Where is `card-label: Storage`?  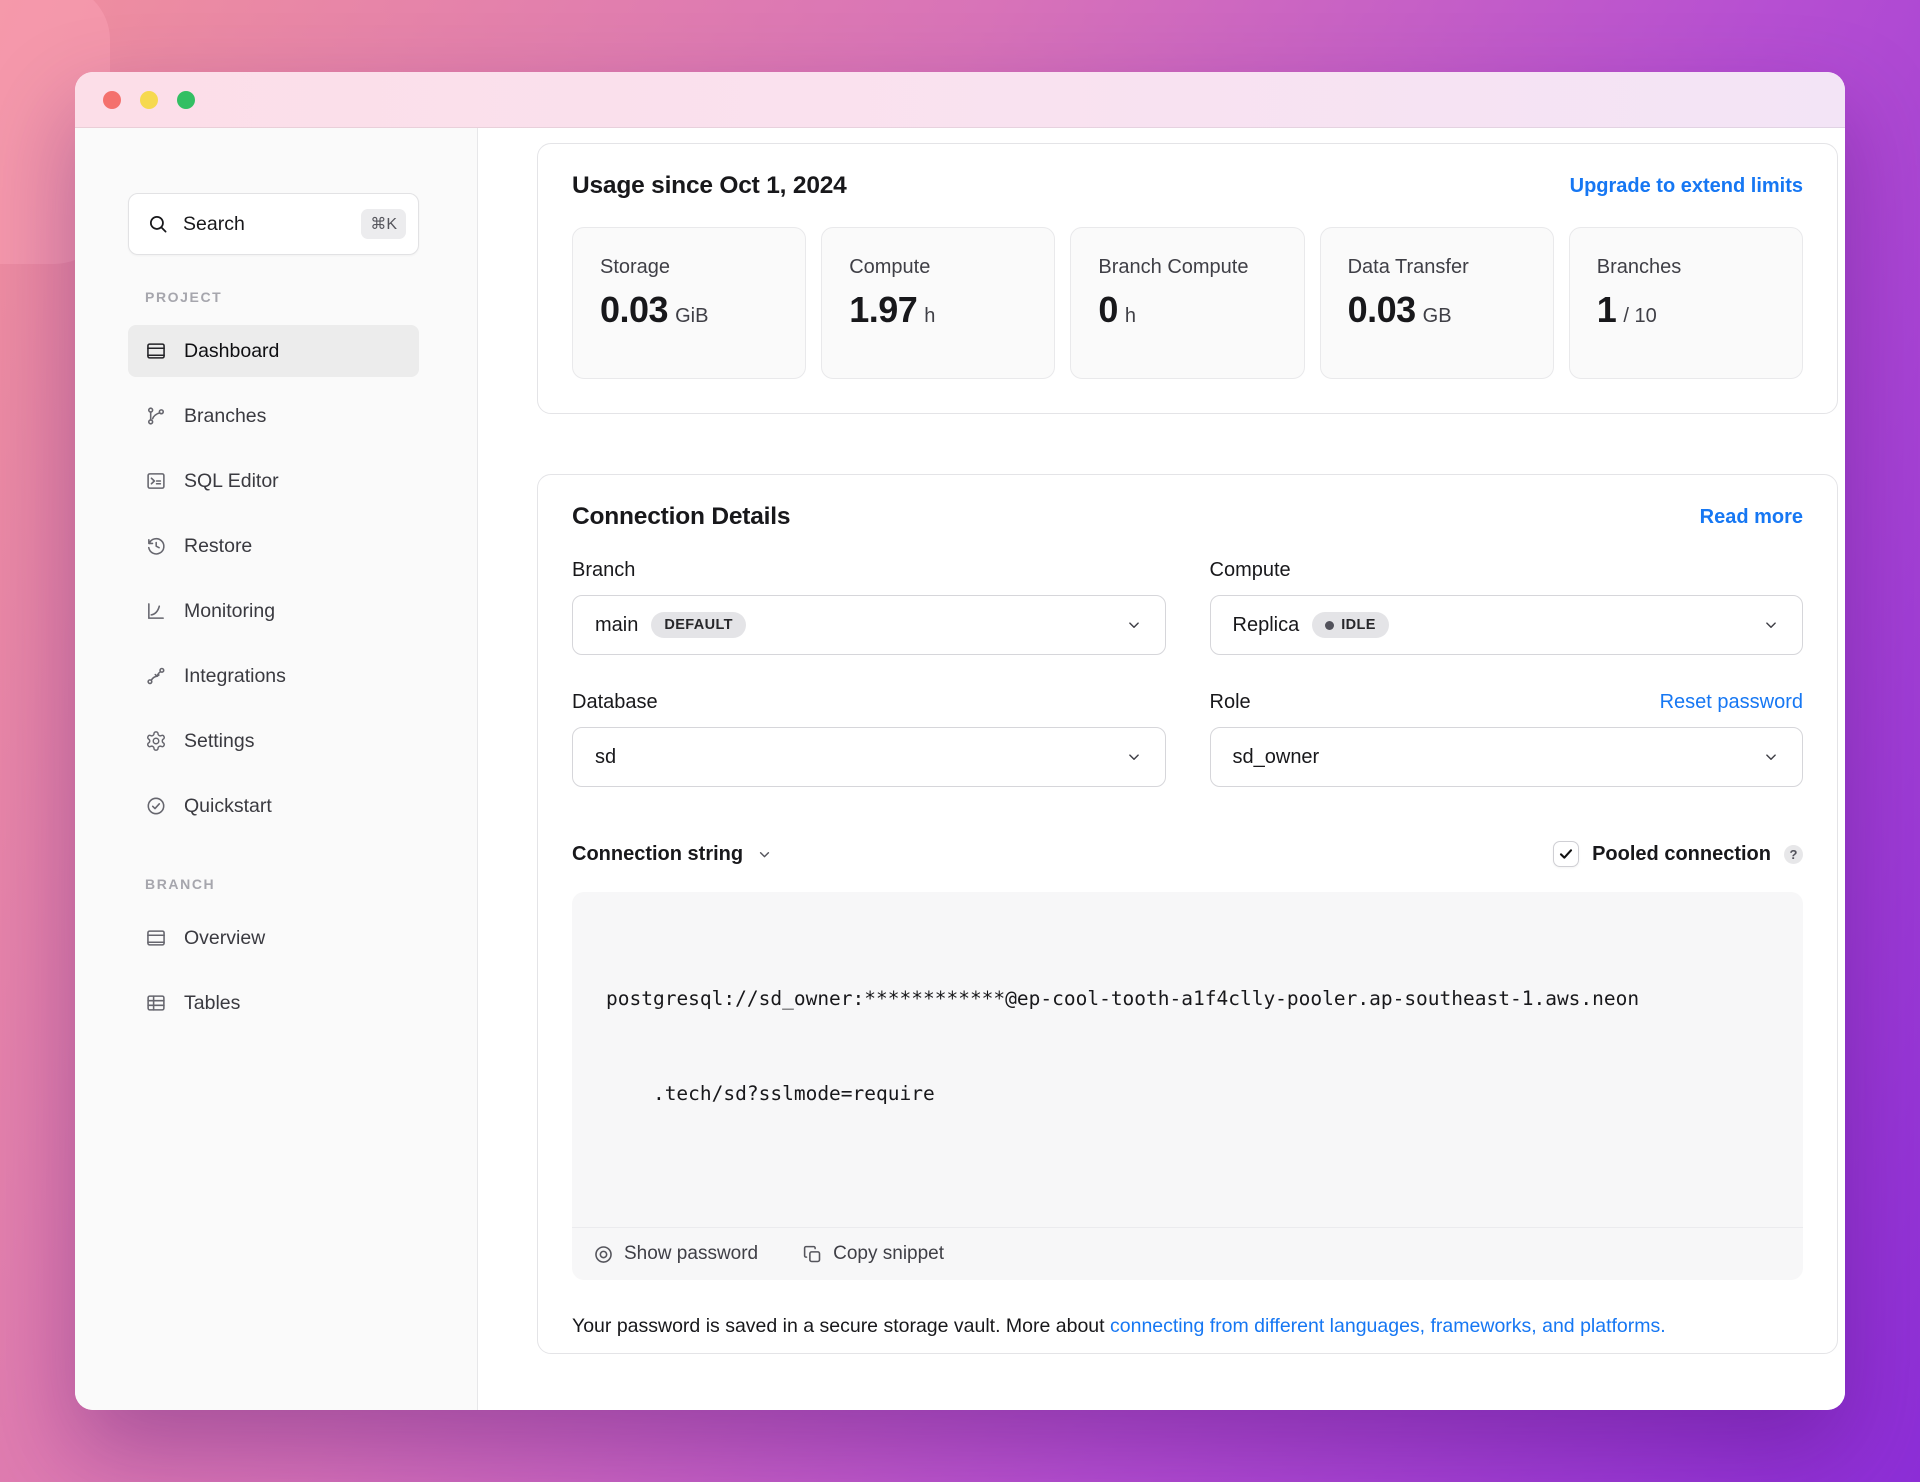 card-label: Storage is located at coordinates (635, 267).